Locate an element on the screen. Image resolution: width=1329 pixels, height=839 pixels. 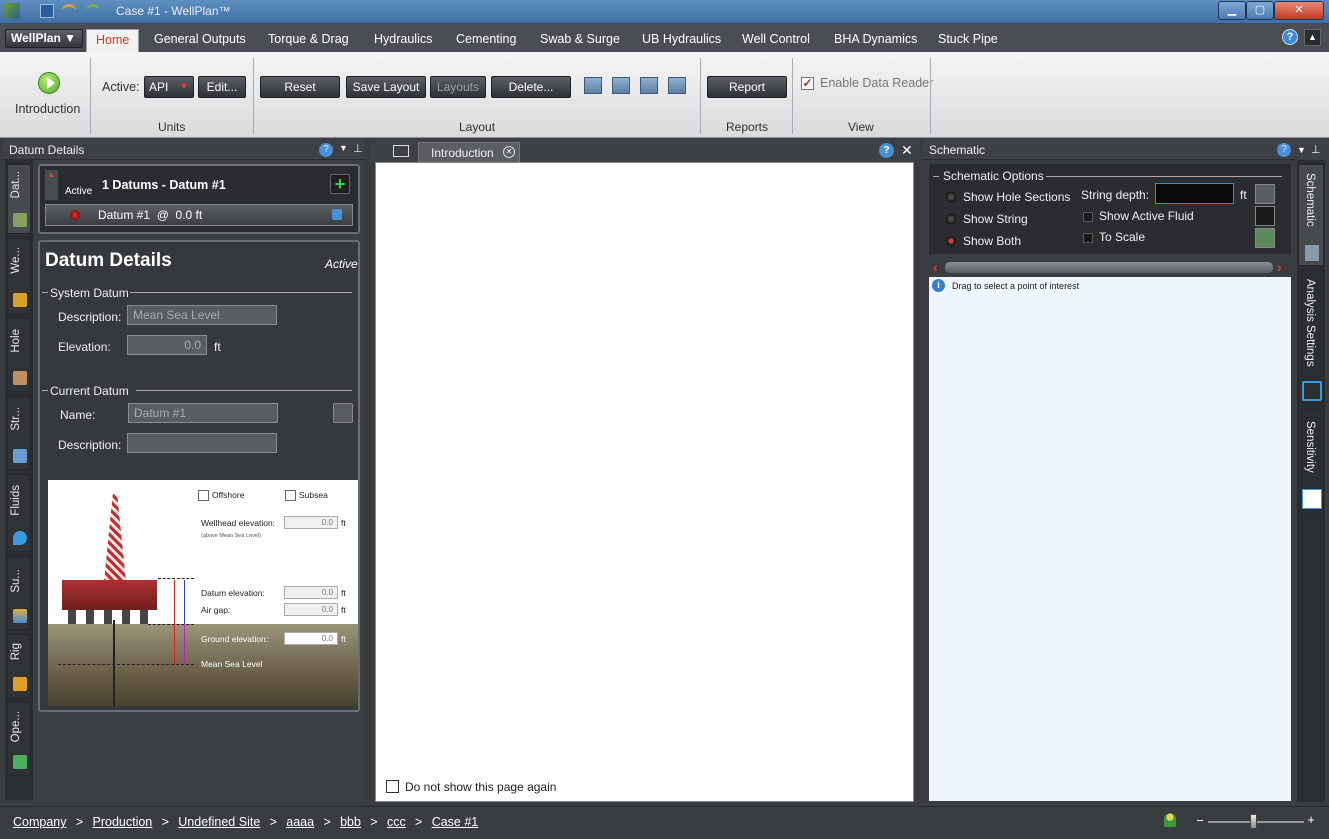
system-description-field: Mean Sea Level is located at coordinates (202, 315).